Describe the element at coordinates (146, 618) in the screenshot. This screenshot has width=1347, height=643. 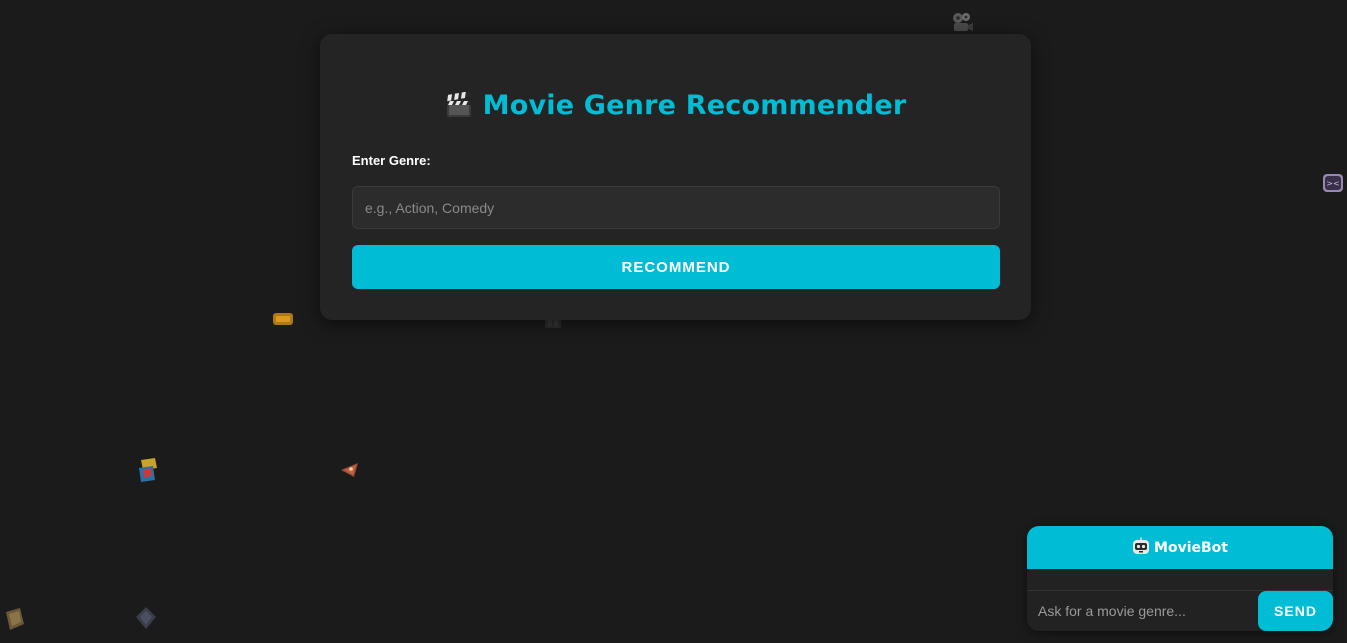
I see `film-reel-icon` at that location.